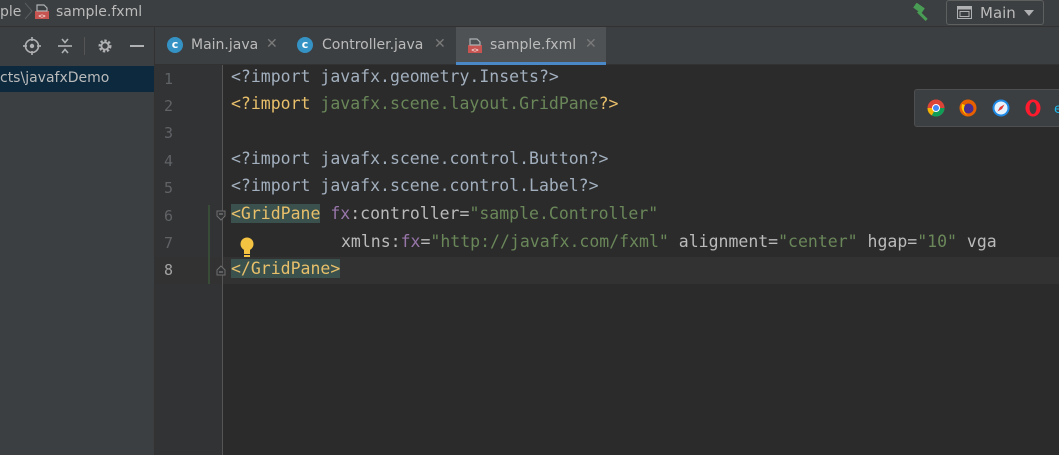 This screenshot has height=455, width=1059. What do you see at coordinates (1001, 108) in the screenshot?
I see `safari-icon` at bounding box center [1001, 108].